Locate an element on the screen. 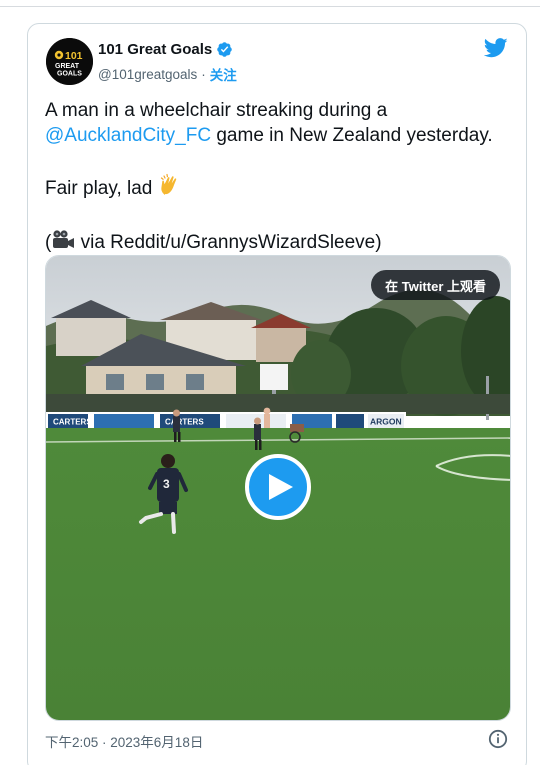 The width and height of the screenshot is (540, 765). pitch-board-text-3: ARGON is located at coordinates (386, 422).